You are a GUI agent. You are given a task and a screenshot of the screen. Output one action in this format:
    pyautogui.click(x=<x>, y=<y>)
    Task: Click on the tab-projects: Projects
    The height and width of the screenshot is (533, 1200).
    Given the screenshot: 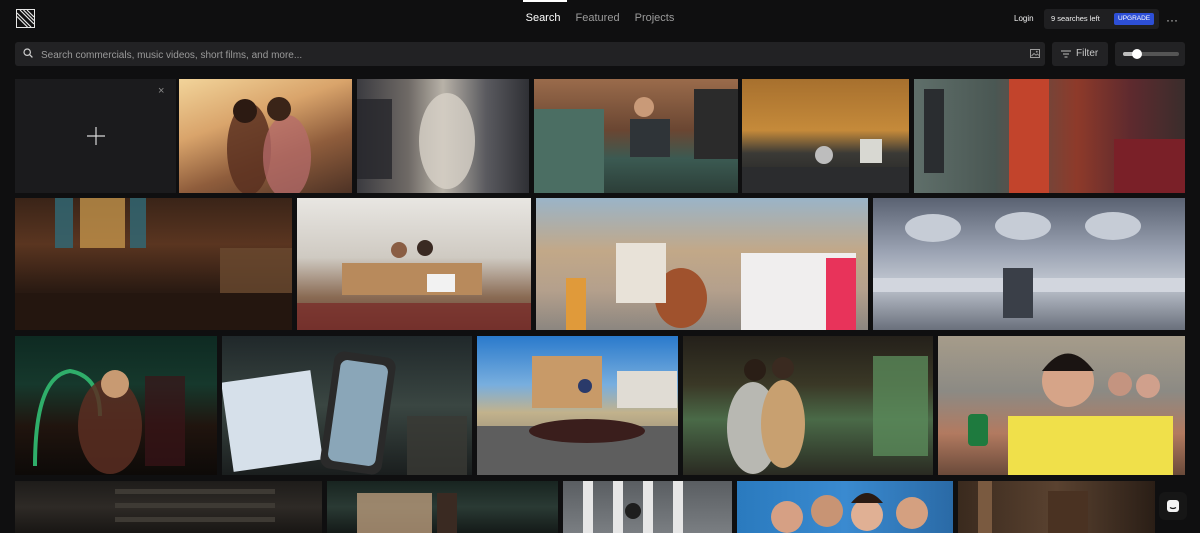 What is the action you would take?
    pyautogui.click(x=655, y=18)
    